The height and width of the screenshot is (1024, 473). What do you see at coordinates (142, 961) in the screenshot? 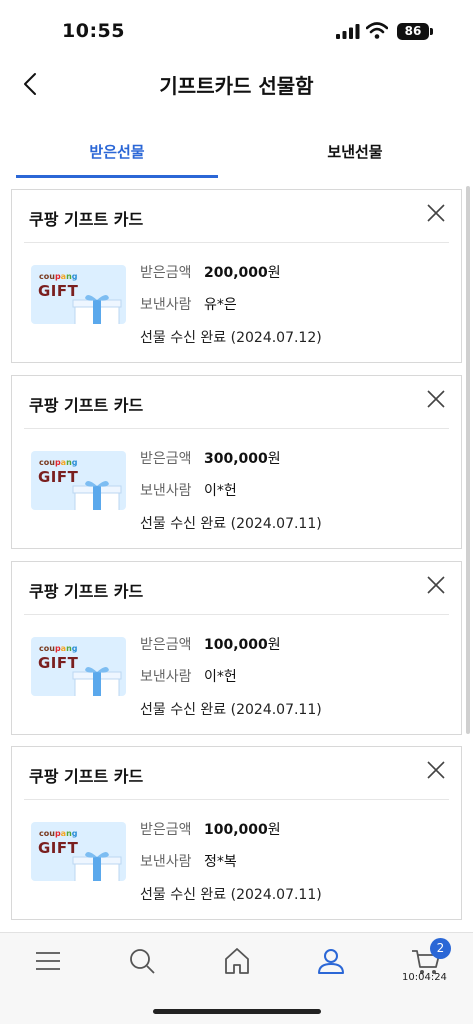
I see `search-icon` at bounding box center [142, 961].